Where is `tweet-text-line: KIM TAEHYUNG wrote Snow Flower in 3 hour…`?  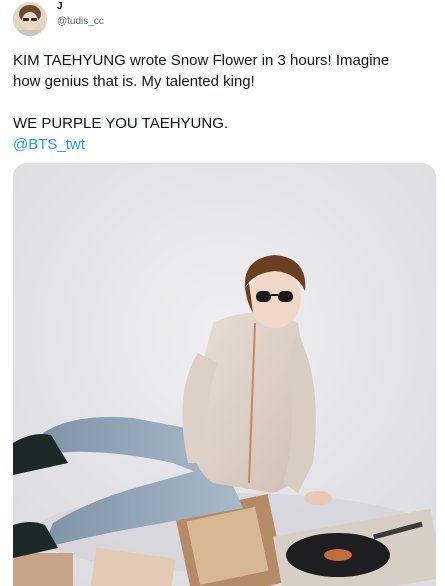 tweet-text-line: KIM TAEHYUNG wrote Snow Flower in 3 hour… is located at coordinates (201, 60).